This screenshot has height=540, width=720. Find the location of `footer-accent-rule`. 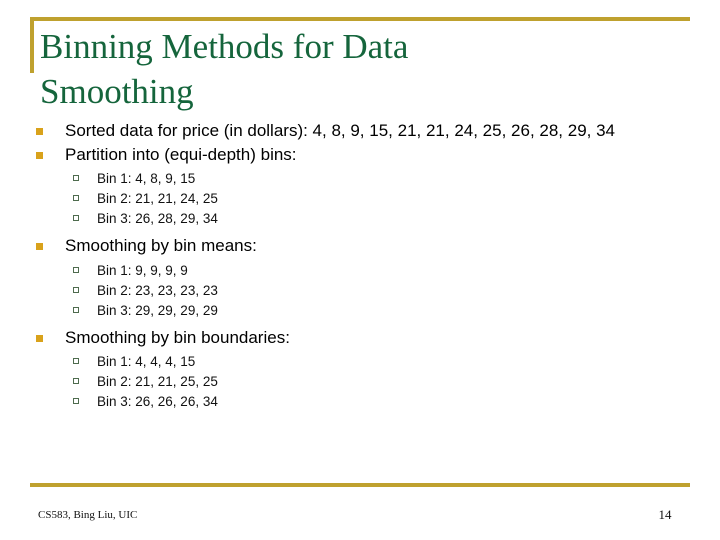

footer-accent-rule is located at coordinates (360, 485).